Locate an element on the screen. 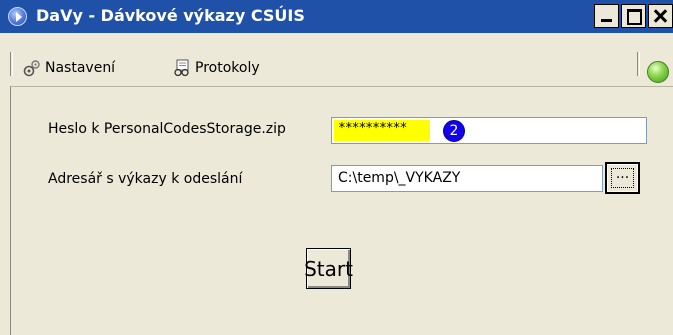 This screenshot has height=335, width=673. settings-button: Nastavení is located at coordinates (69, 68).